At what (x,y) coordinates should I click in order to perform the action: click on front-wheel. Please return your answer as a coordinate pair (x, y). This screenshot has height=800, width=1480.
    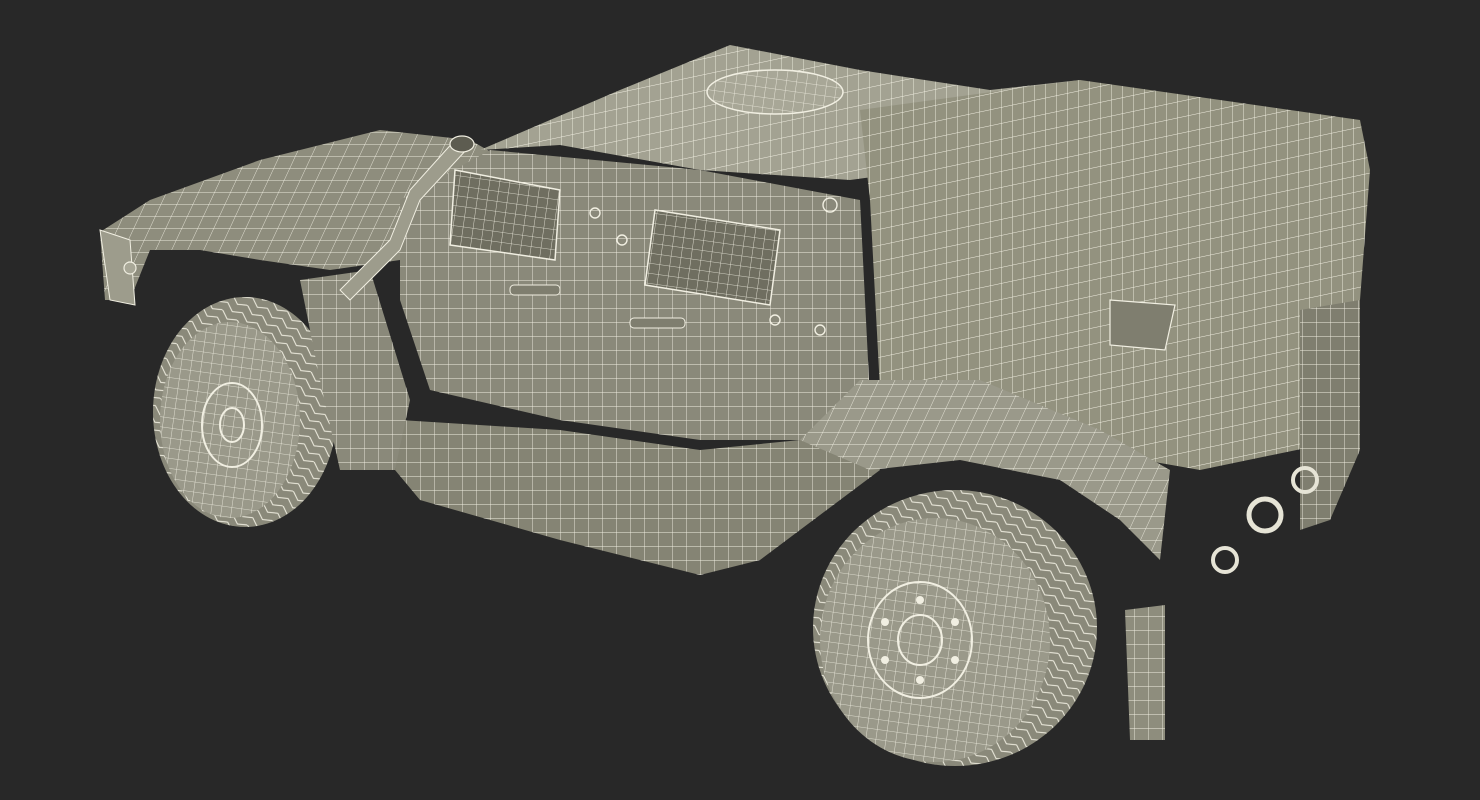
    Looking at the image, I should click on (245, 412).